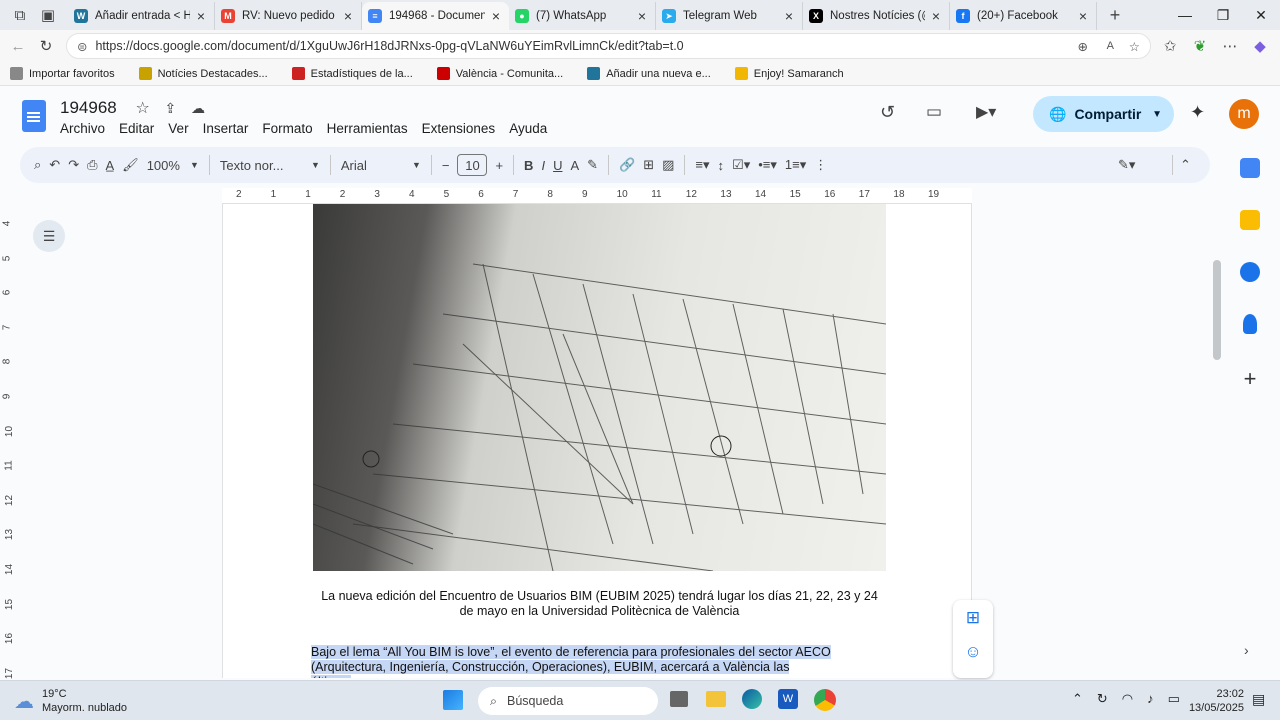 Image resolution: width=1280 pixels, height=720 pixels. I want to click on search-menus-icon: ⌕, so click(37, 165).